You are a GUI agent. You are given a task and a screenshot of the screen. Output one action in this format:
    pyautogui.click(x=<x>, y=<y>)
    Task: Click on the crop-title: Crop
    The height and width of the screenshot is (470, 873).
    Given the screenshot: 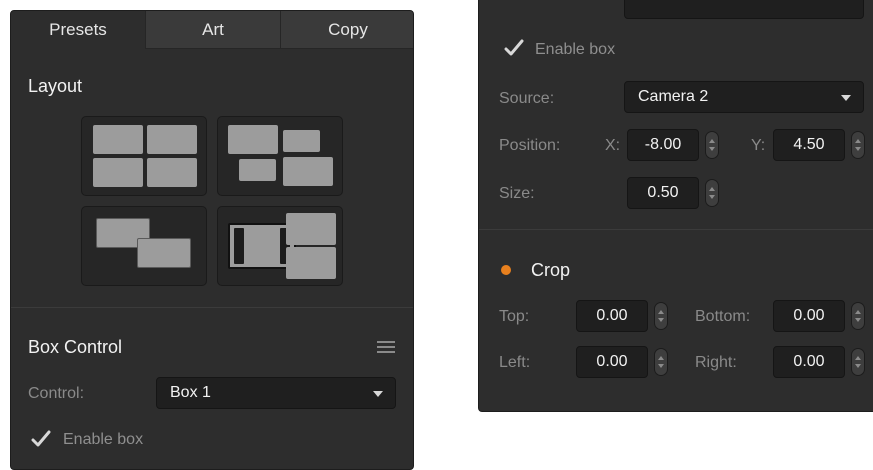 What is the action you would take?
    pyautogui.click(x=551, y=270)
    